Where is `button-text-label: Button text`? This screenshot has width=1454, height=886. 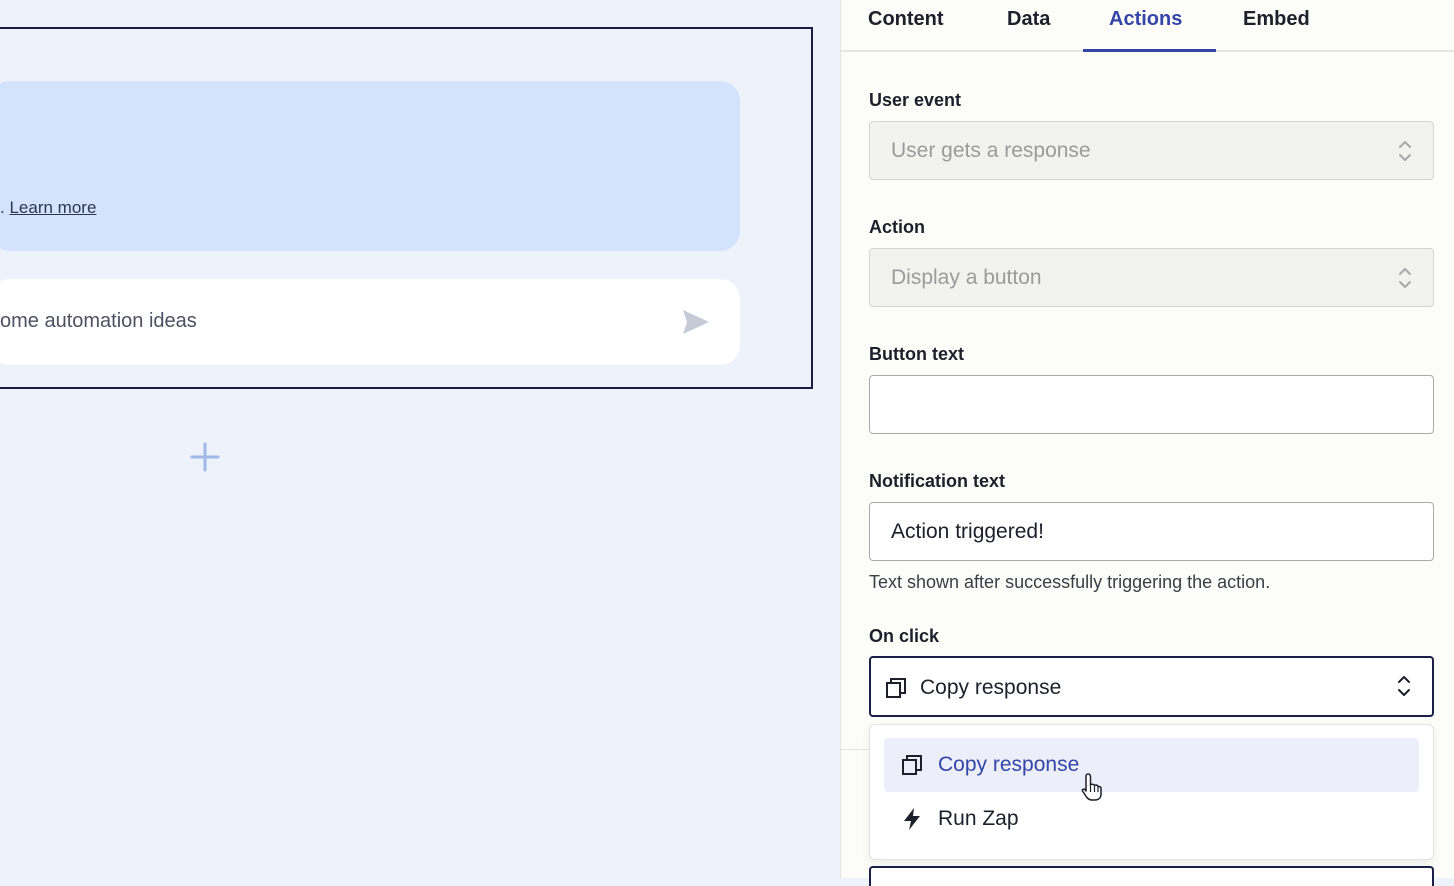 button-text-label: Button text is located at coordinates (916, 354).